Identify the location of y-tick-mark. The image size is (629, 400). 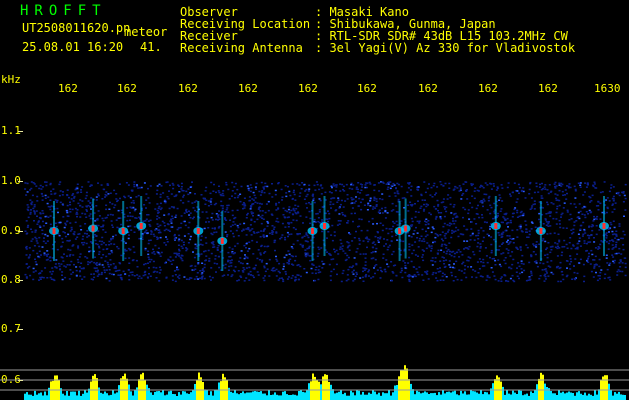
(20, 280).